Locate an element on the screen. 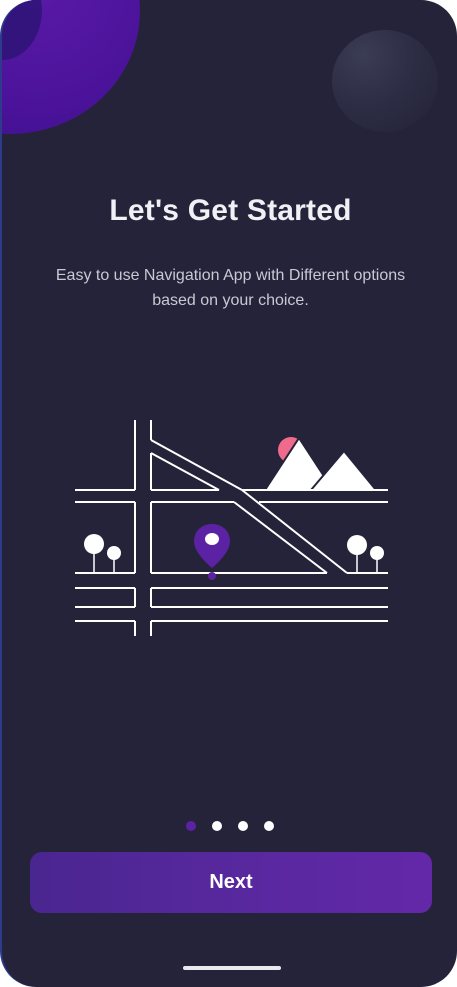  home-indicator is located at coordinates (232, 968).